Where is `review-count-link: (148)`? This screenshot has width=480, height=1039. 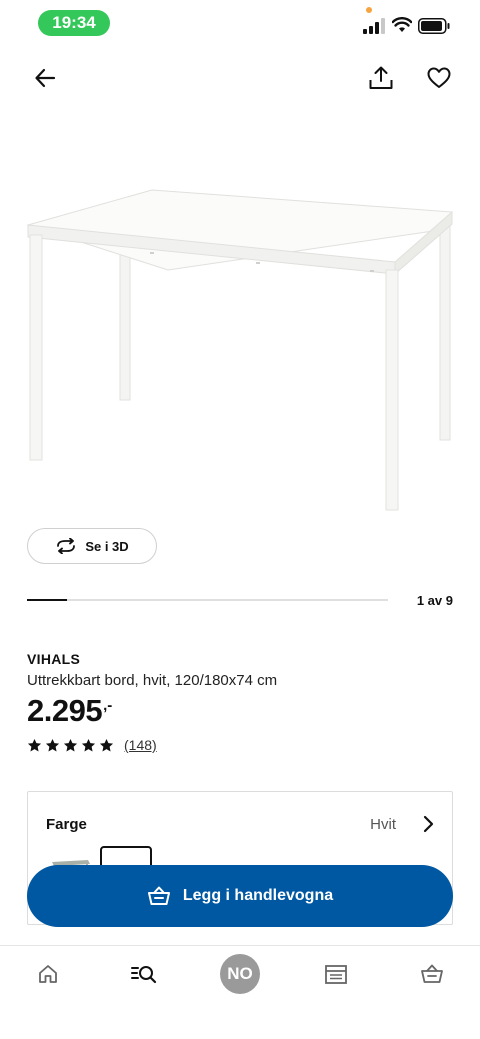
review-count-link: (148) is located at coordinates (140, 745).